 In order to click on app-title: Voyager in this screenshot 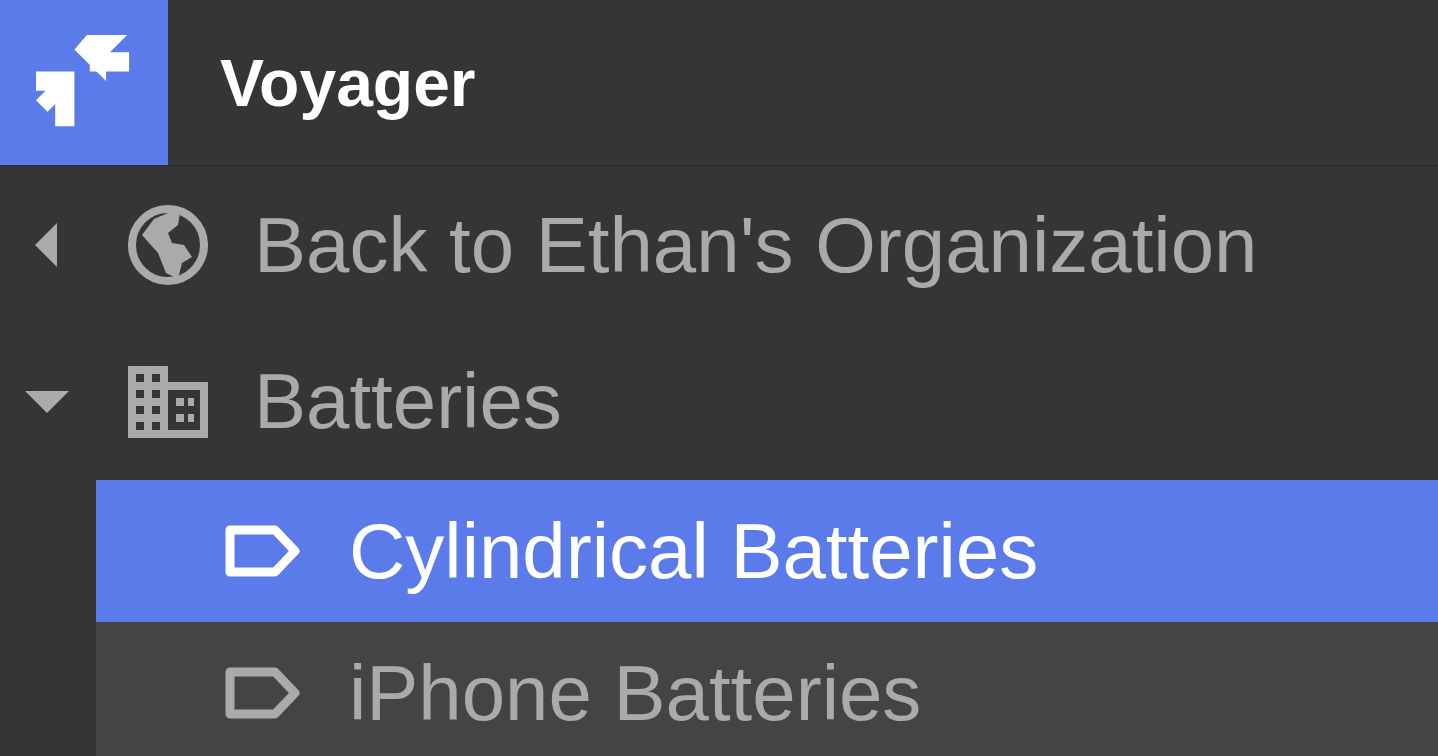, I will do `click(348, 82)`.